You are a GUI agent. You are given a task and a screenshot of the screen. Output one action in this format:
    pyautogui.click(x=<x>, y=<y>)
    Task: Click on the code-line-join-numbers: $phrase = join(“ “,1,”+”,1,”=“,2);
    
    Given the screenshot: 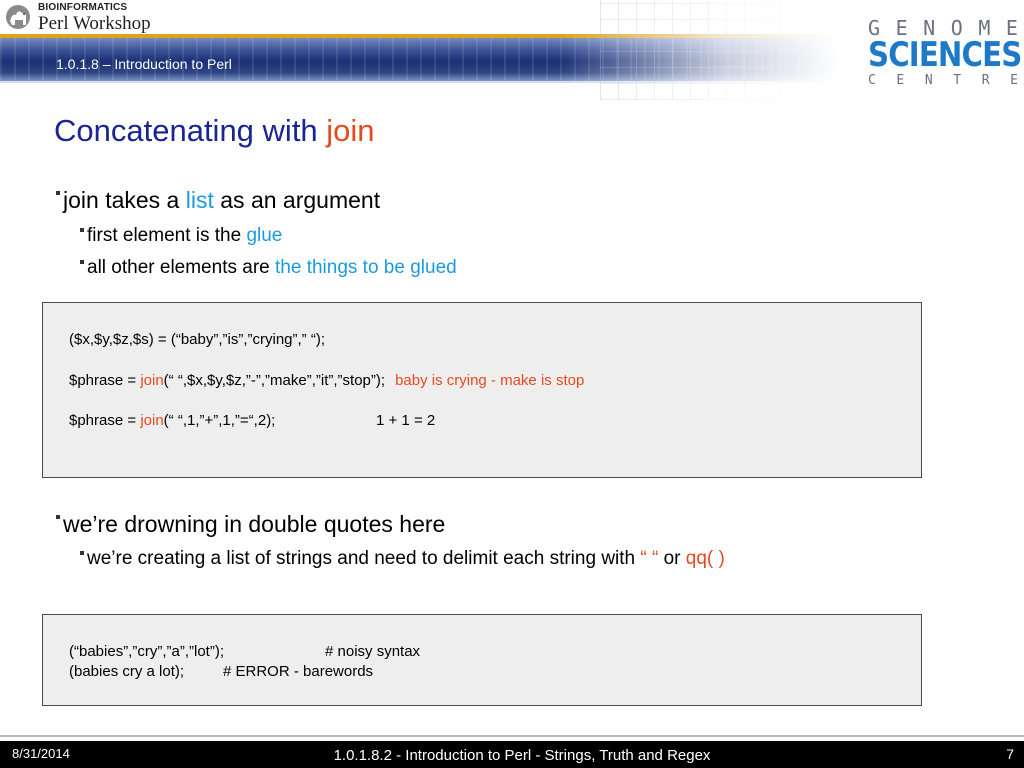 What is the action you would take?
    pyautogui.click(x=172, y=420)
    